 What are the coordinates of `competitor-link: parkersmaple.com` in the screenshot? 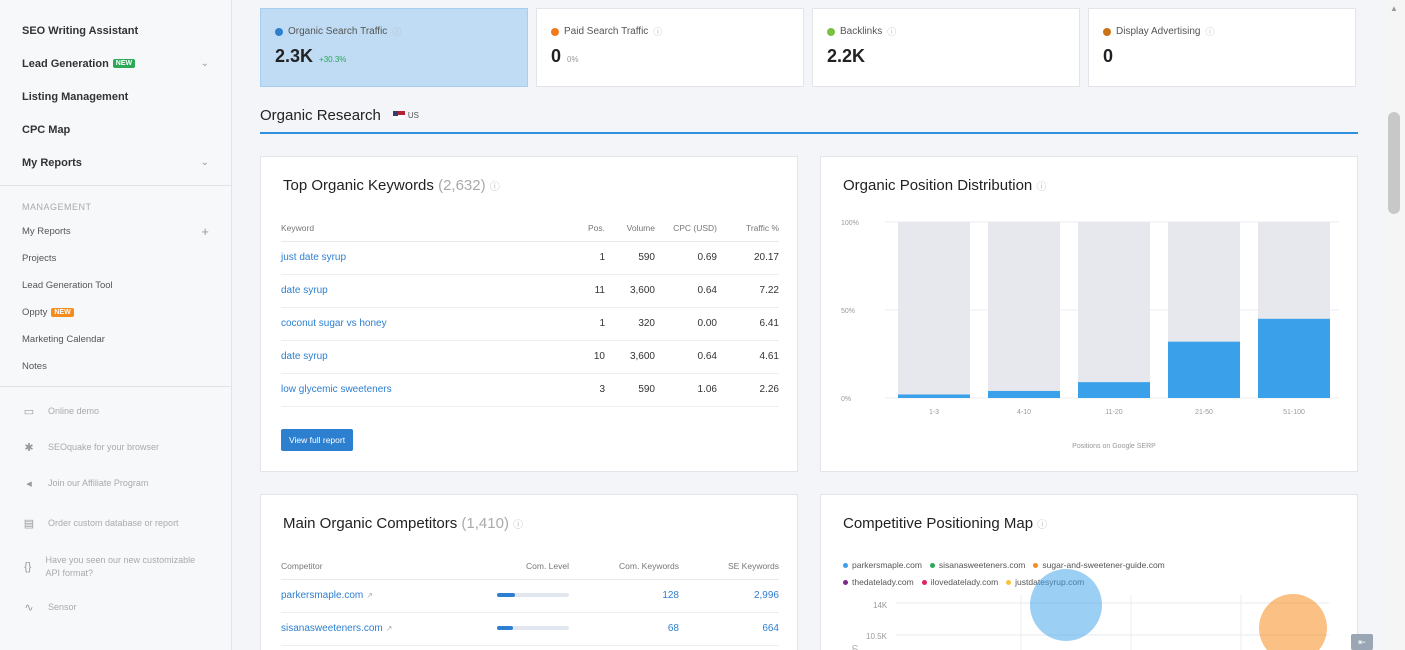 It's located at (322, 595).